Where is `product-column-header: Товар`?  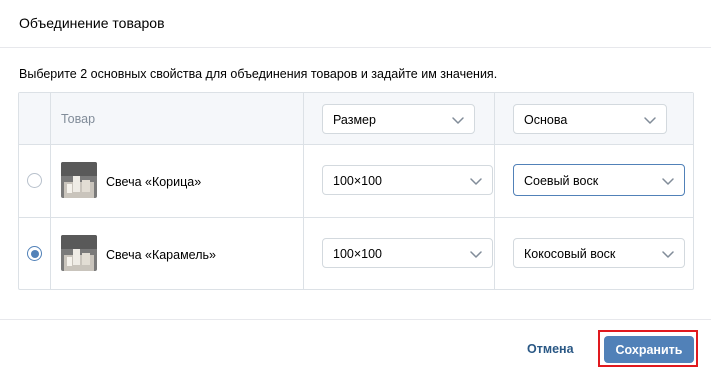
product-column-header: Товар is located at coordinates (78, 119).